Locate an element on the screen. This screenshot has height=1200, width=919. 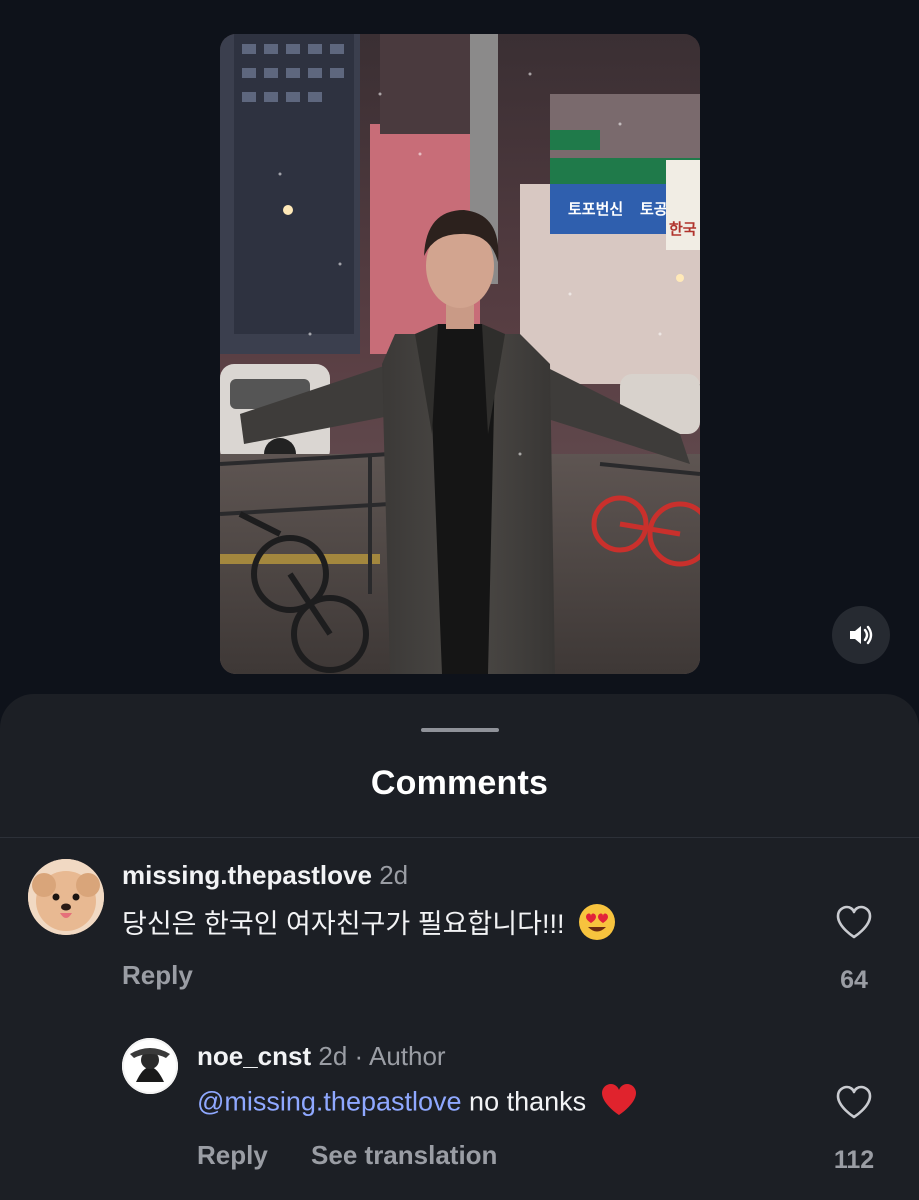
mention-link: @missing.thepastlove is located at coordinates (329, 1102).